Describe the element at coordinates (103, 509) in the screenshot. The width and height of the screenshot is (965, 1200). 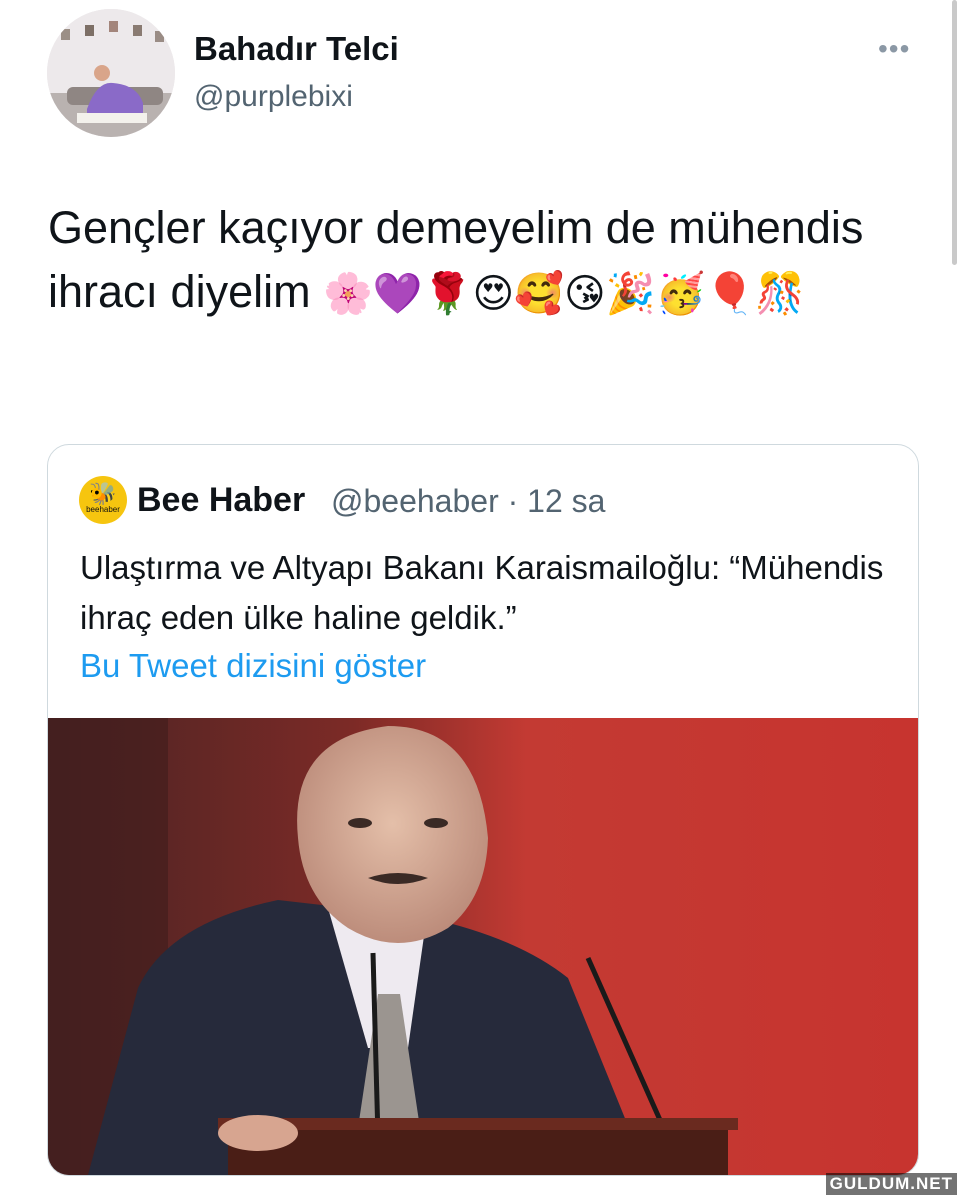
I see `logo-text: beehaber` at that location.